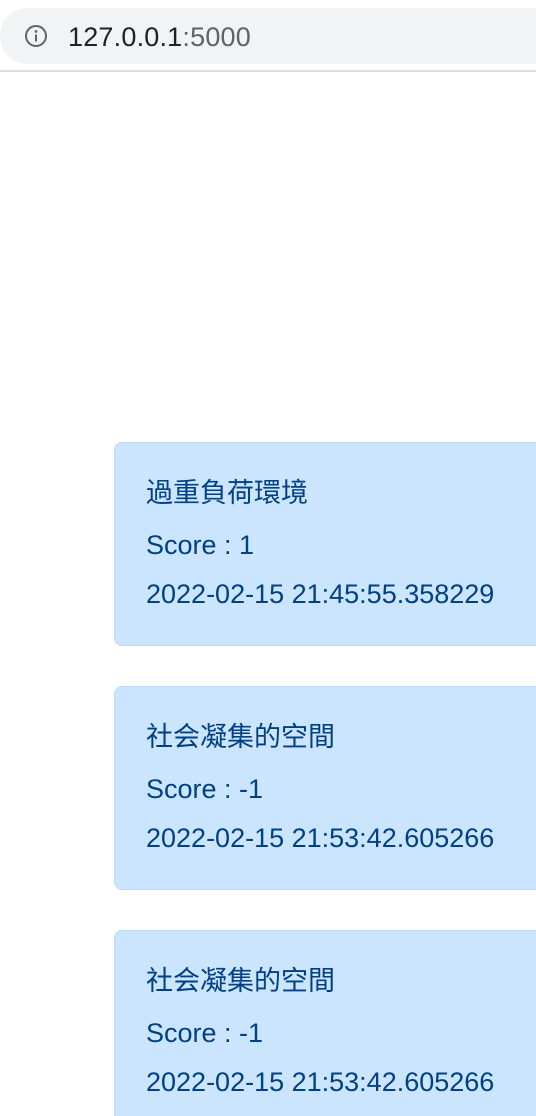 This screenshot has width=536, height=1116. I want to click on entry-score: Score : 1, so click(200, 545).